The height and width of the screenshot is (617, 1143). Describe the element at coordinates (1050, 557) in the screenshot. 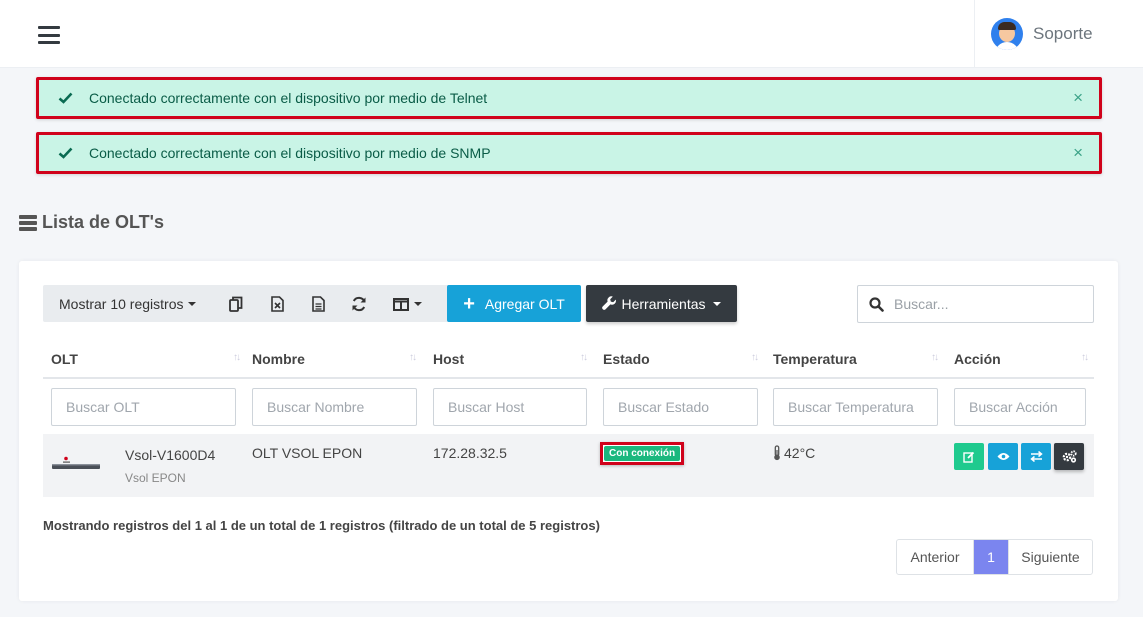

I see `pagination-next: Siguiente` at that location.